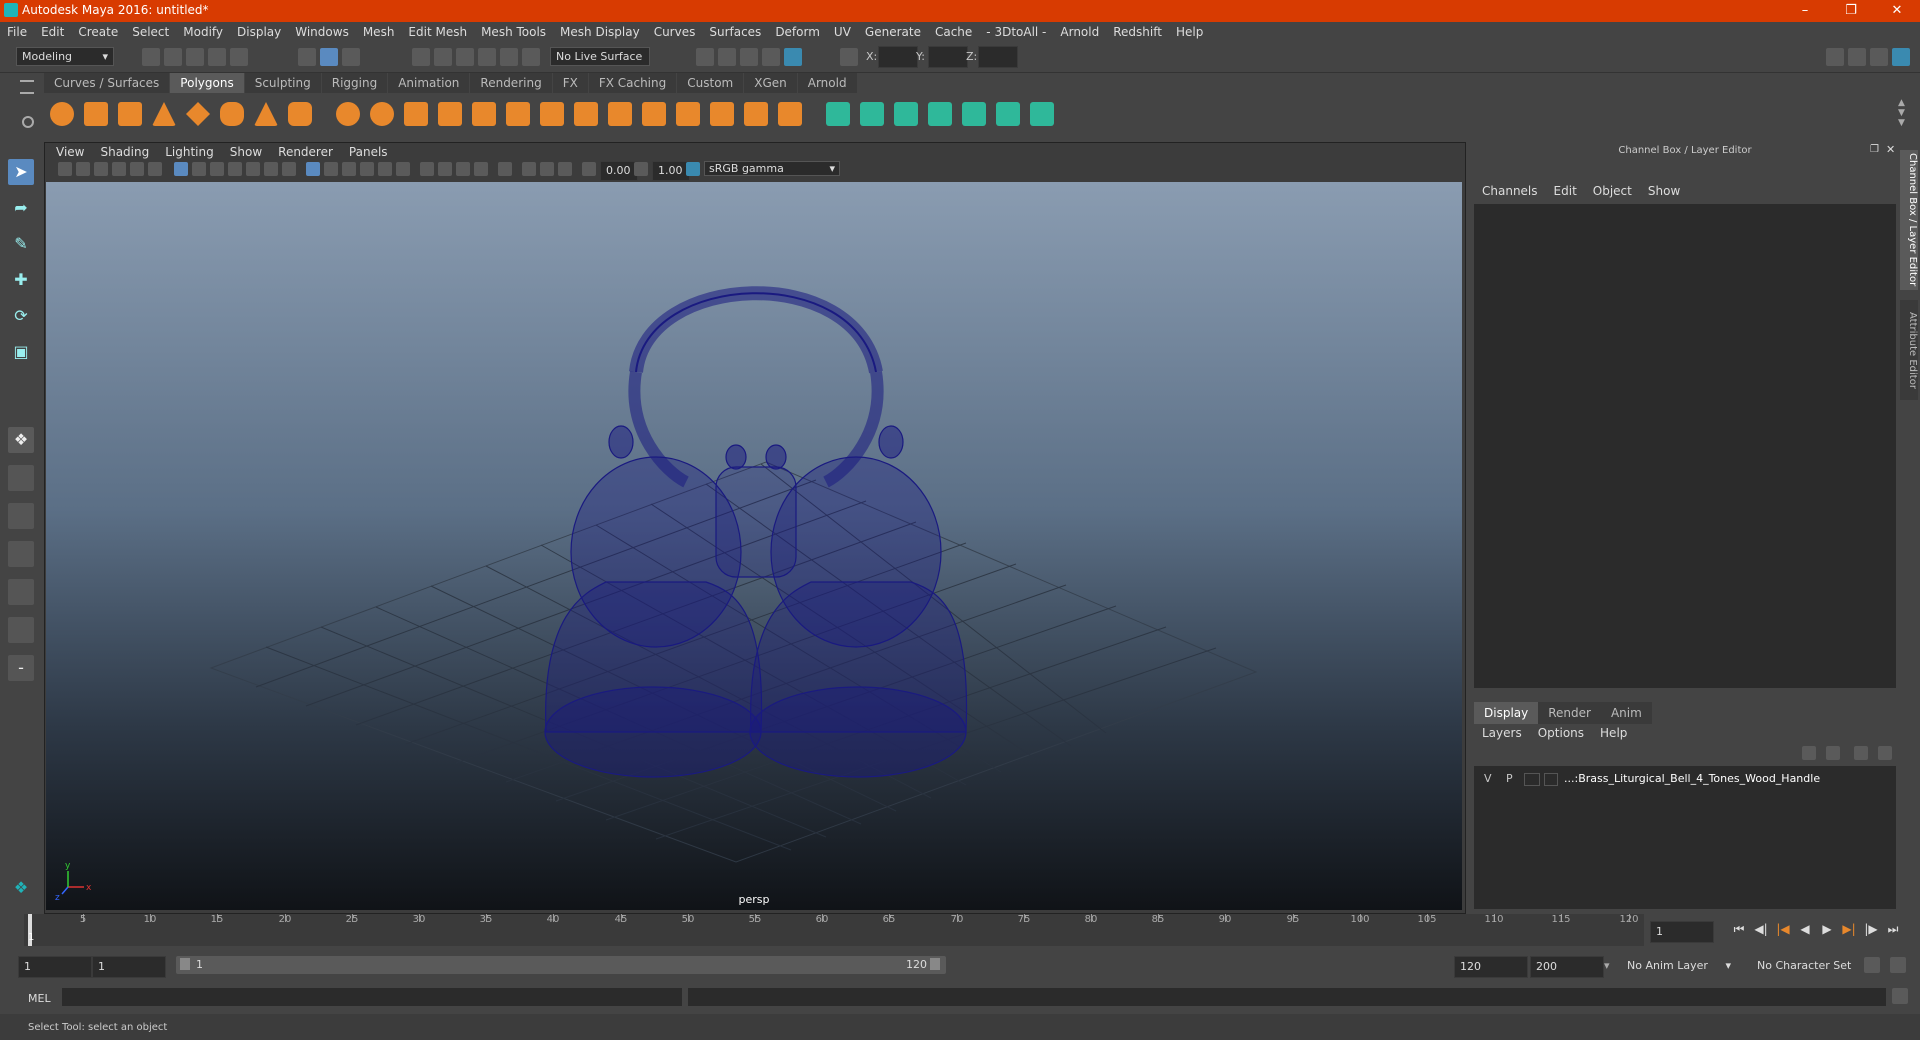  I want to click on outliner-layout-icon, so click(21, 630).